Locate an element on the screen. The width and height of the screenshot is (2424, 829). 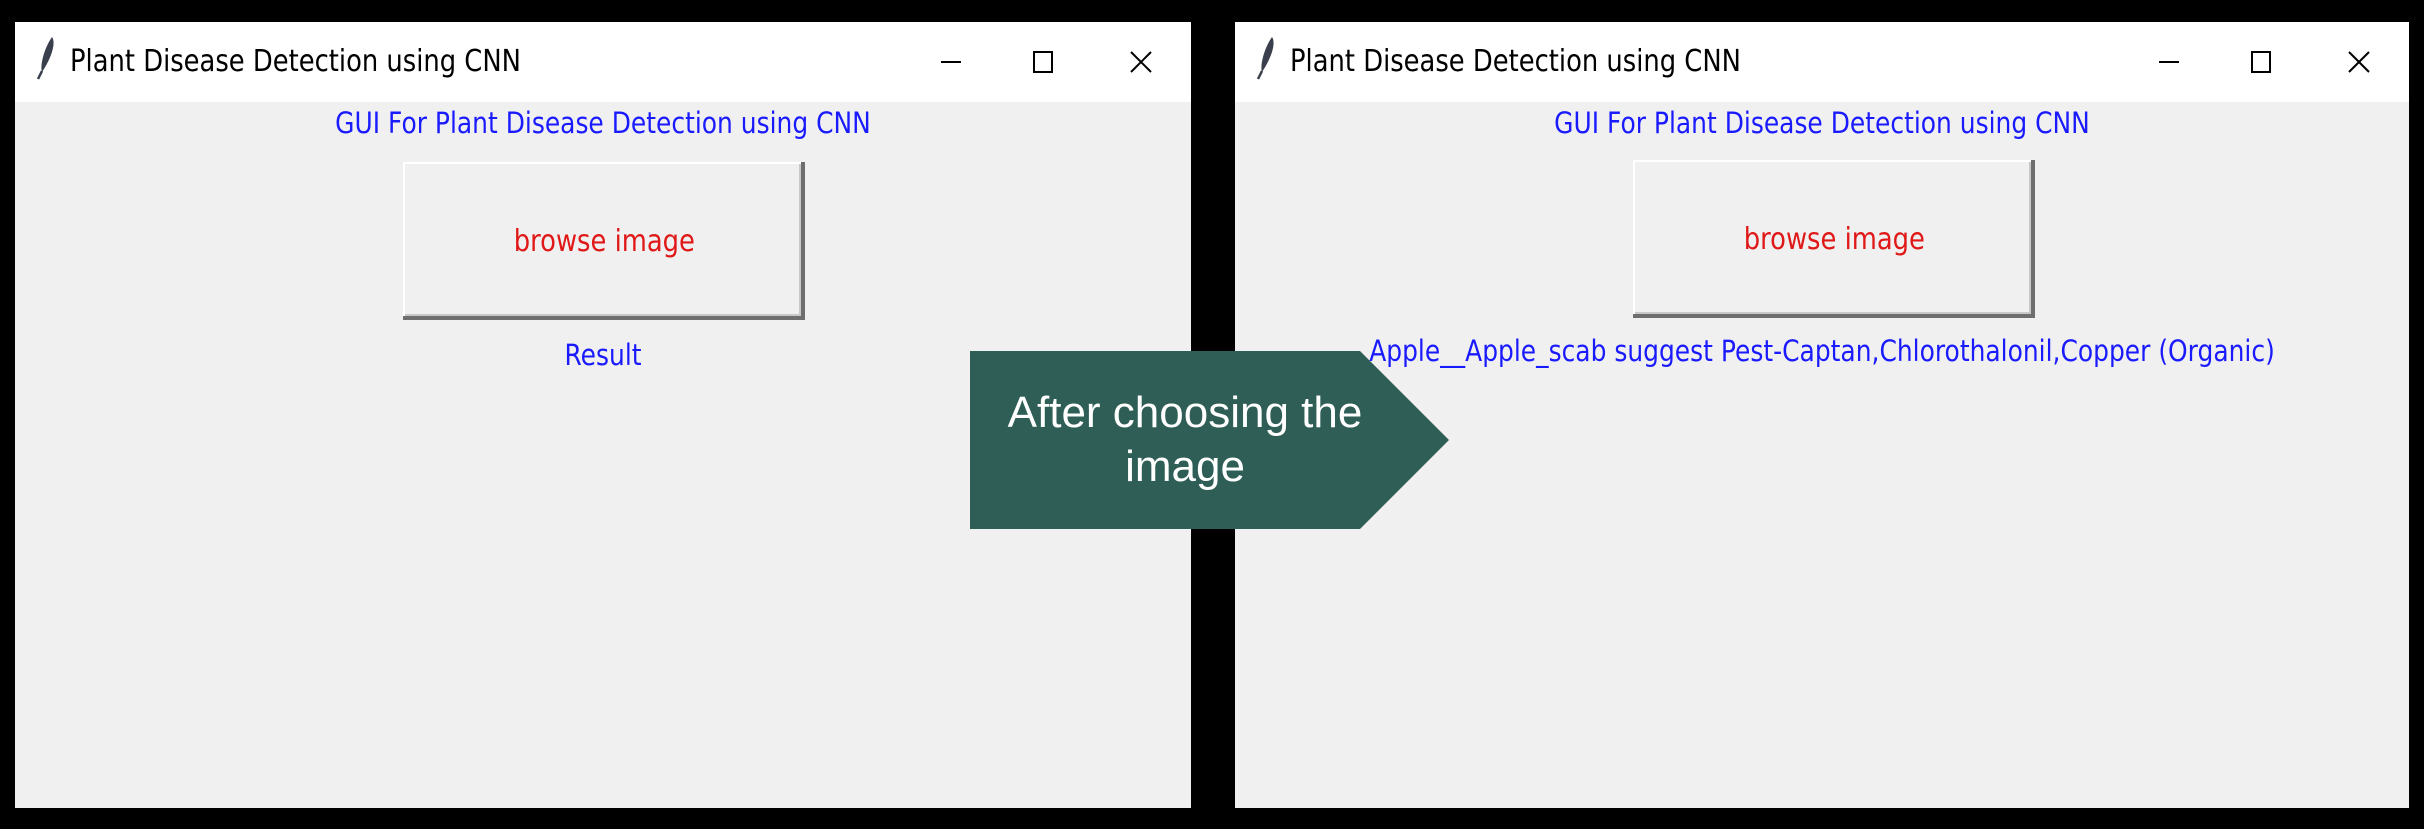
transition-caption: After choosing the image is located at coordinates (1185, 439).